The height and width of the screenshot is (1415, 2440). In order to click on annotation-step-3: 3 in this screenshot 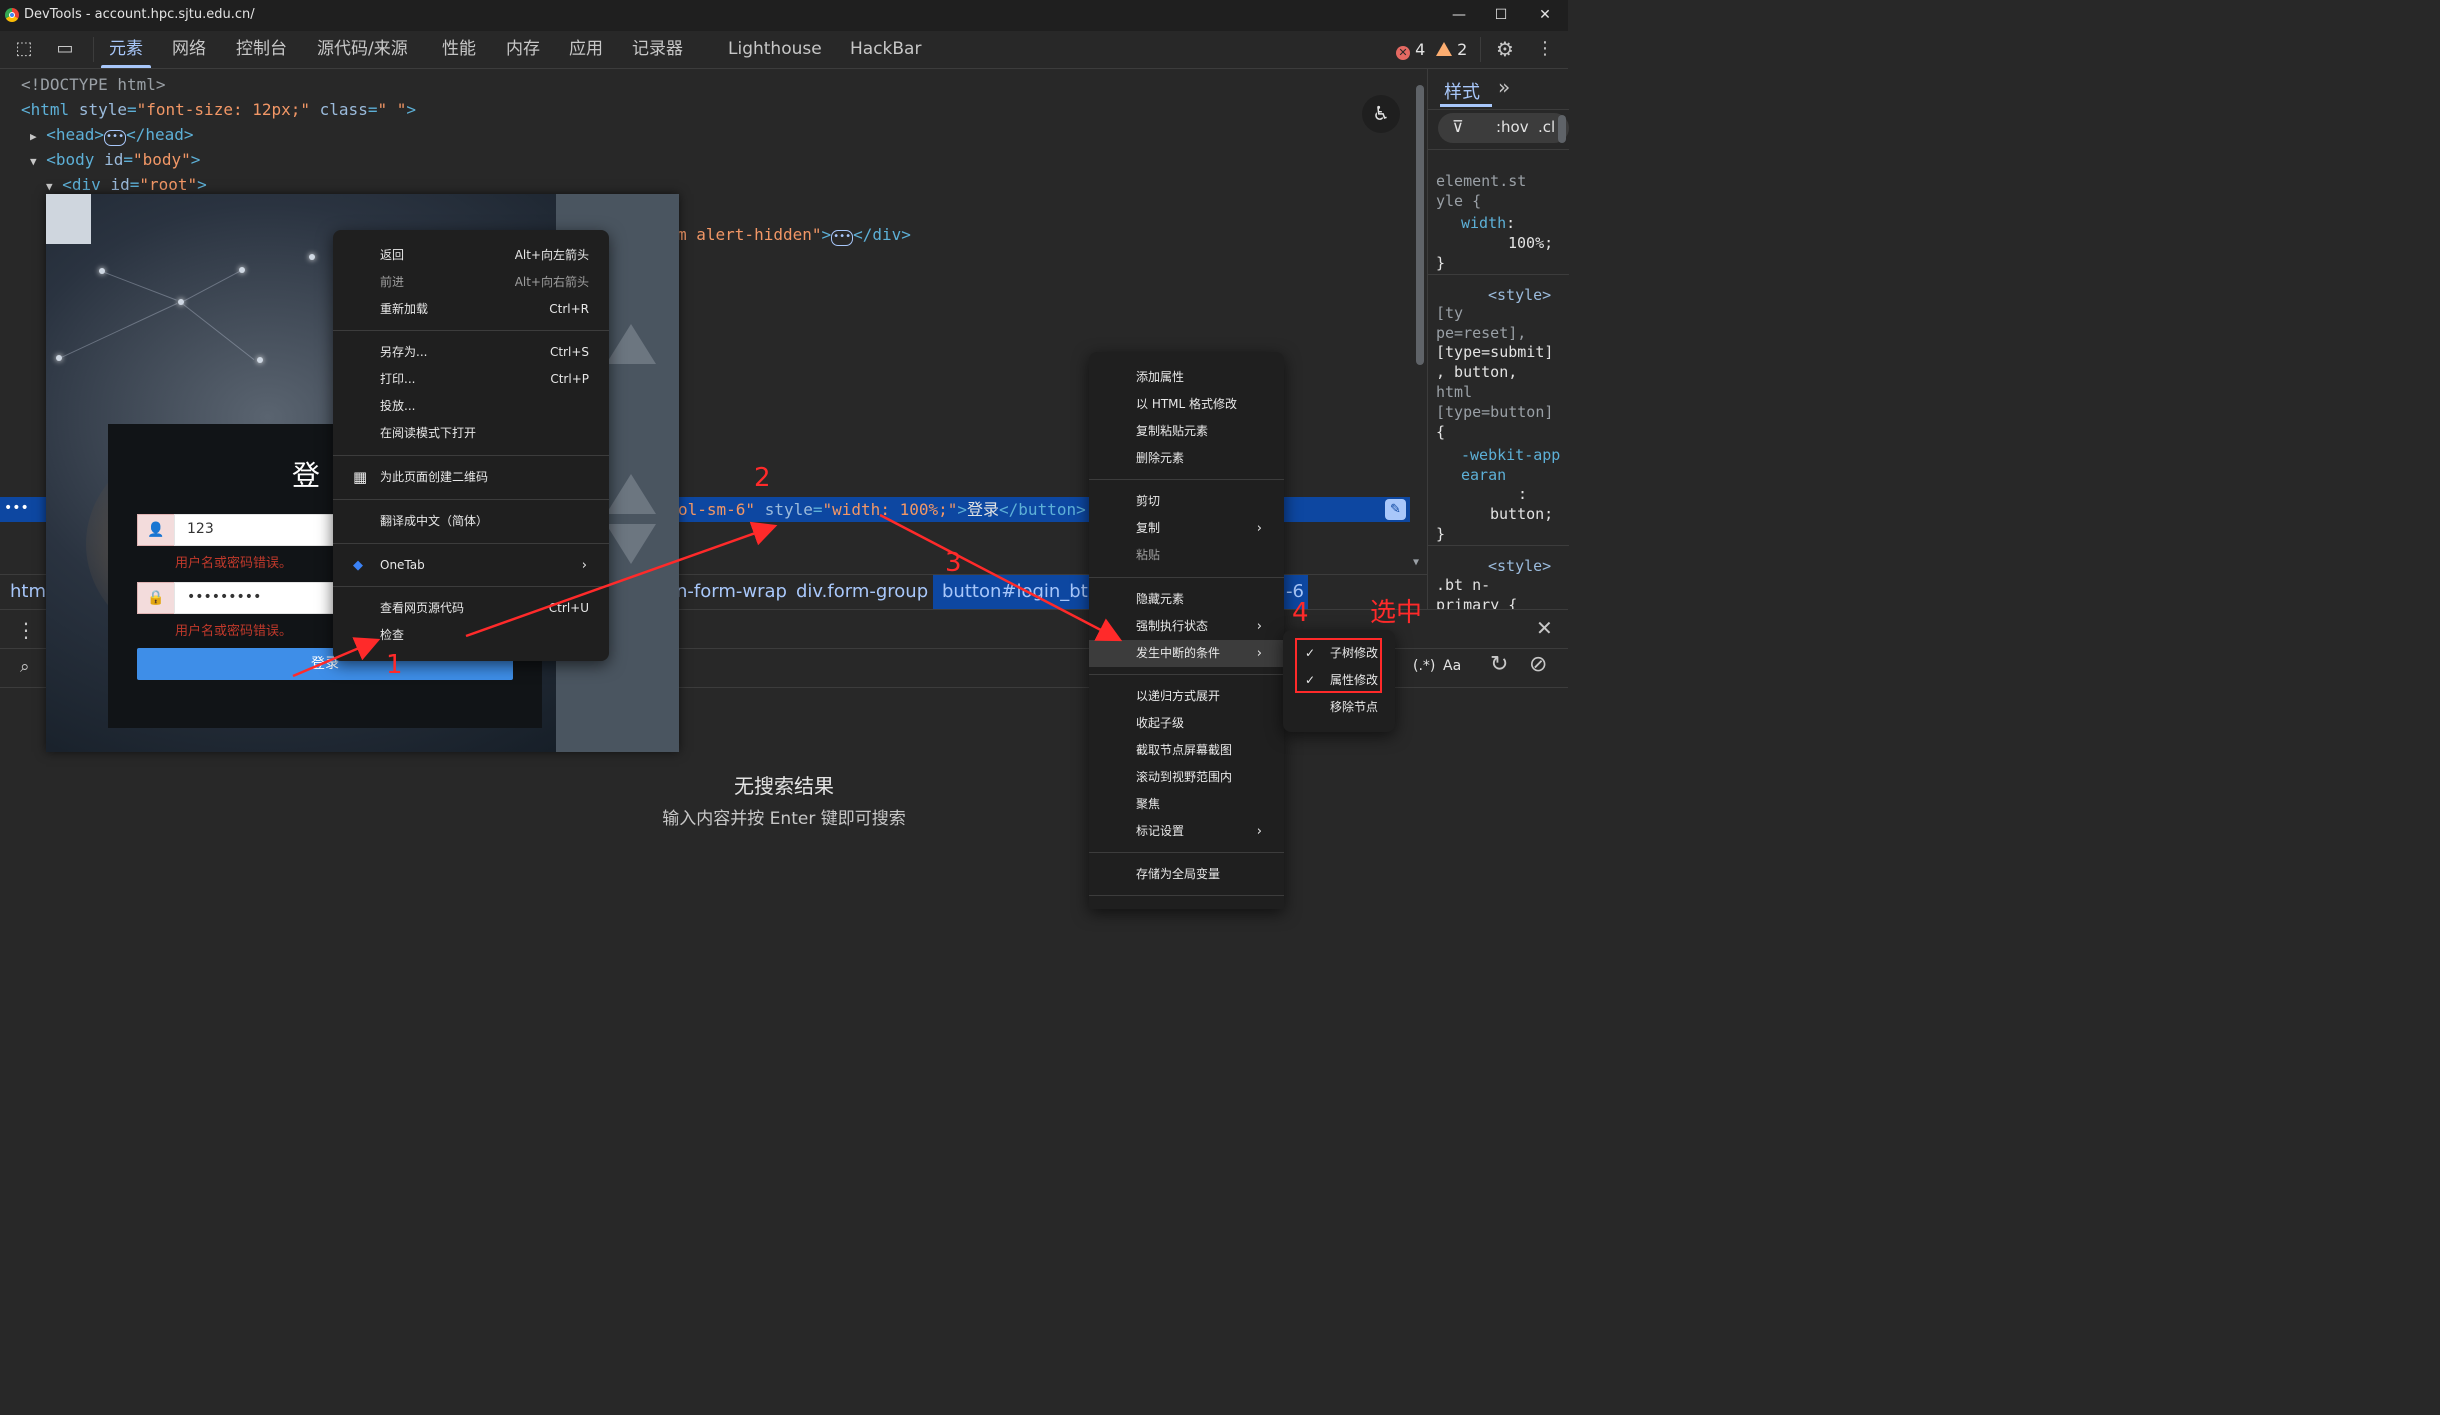, I will do `click(953, 563)`.